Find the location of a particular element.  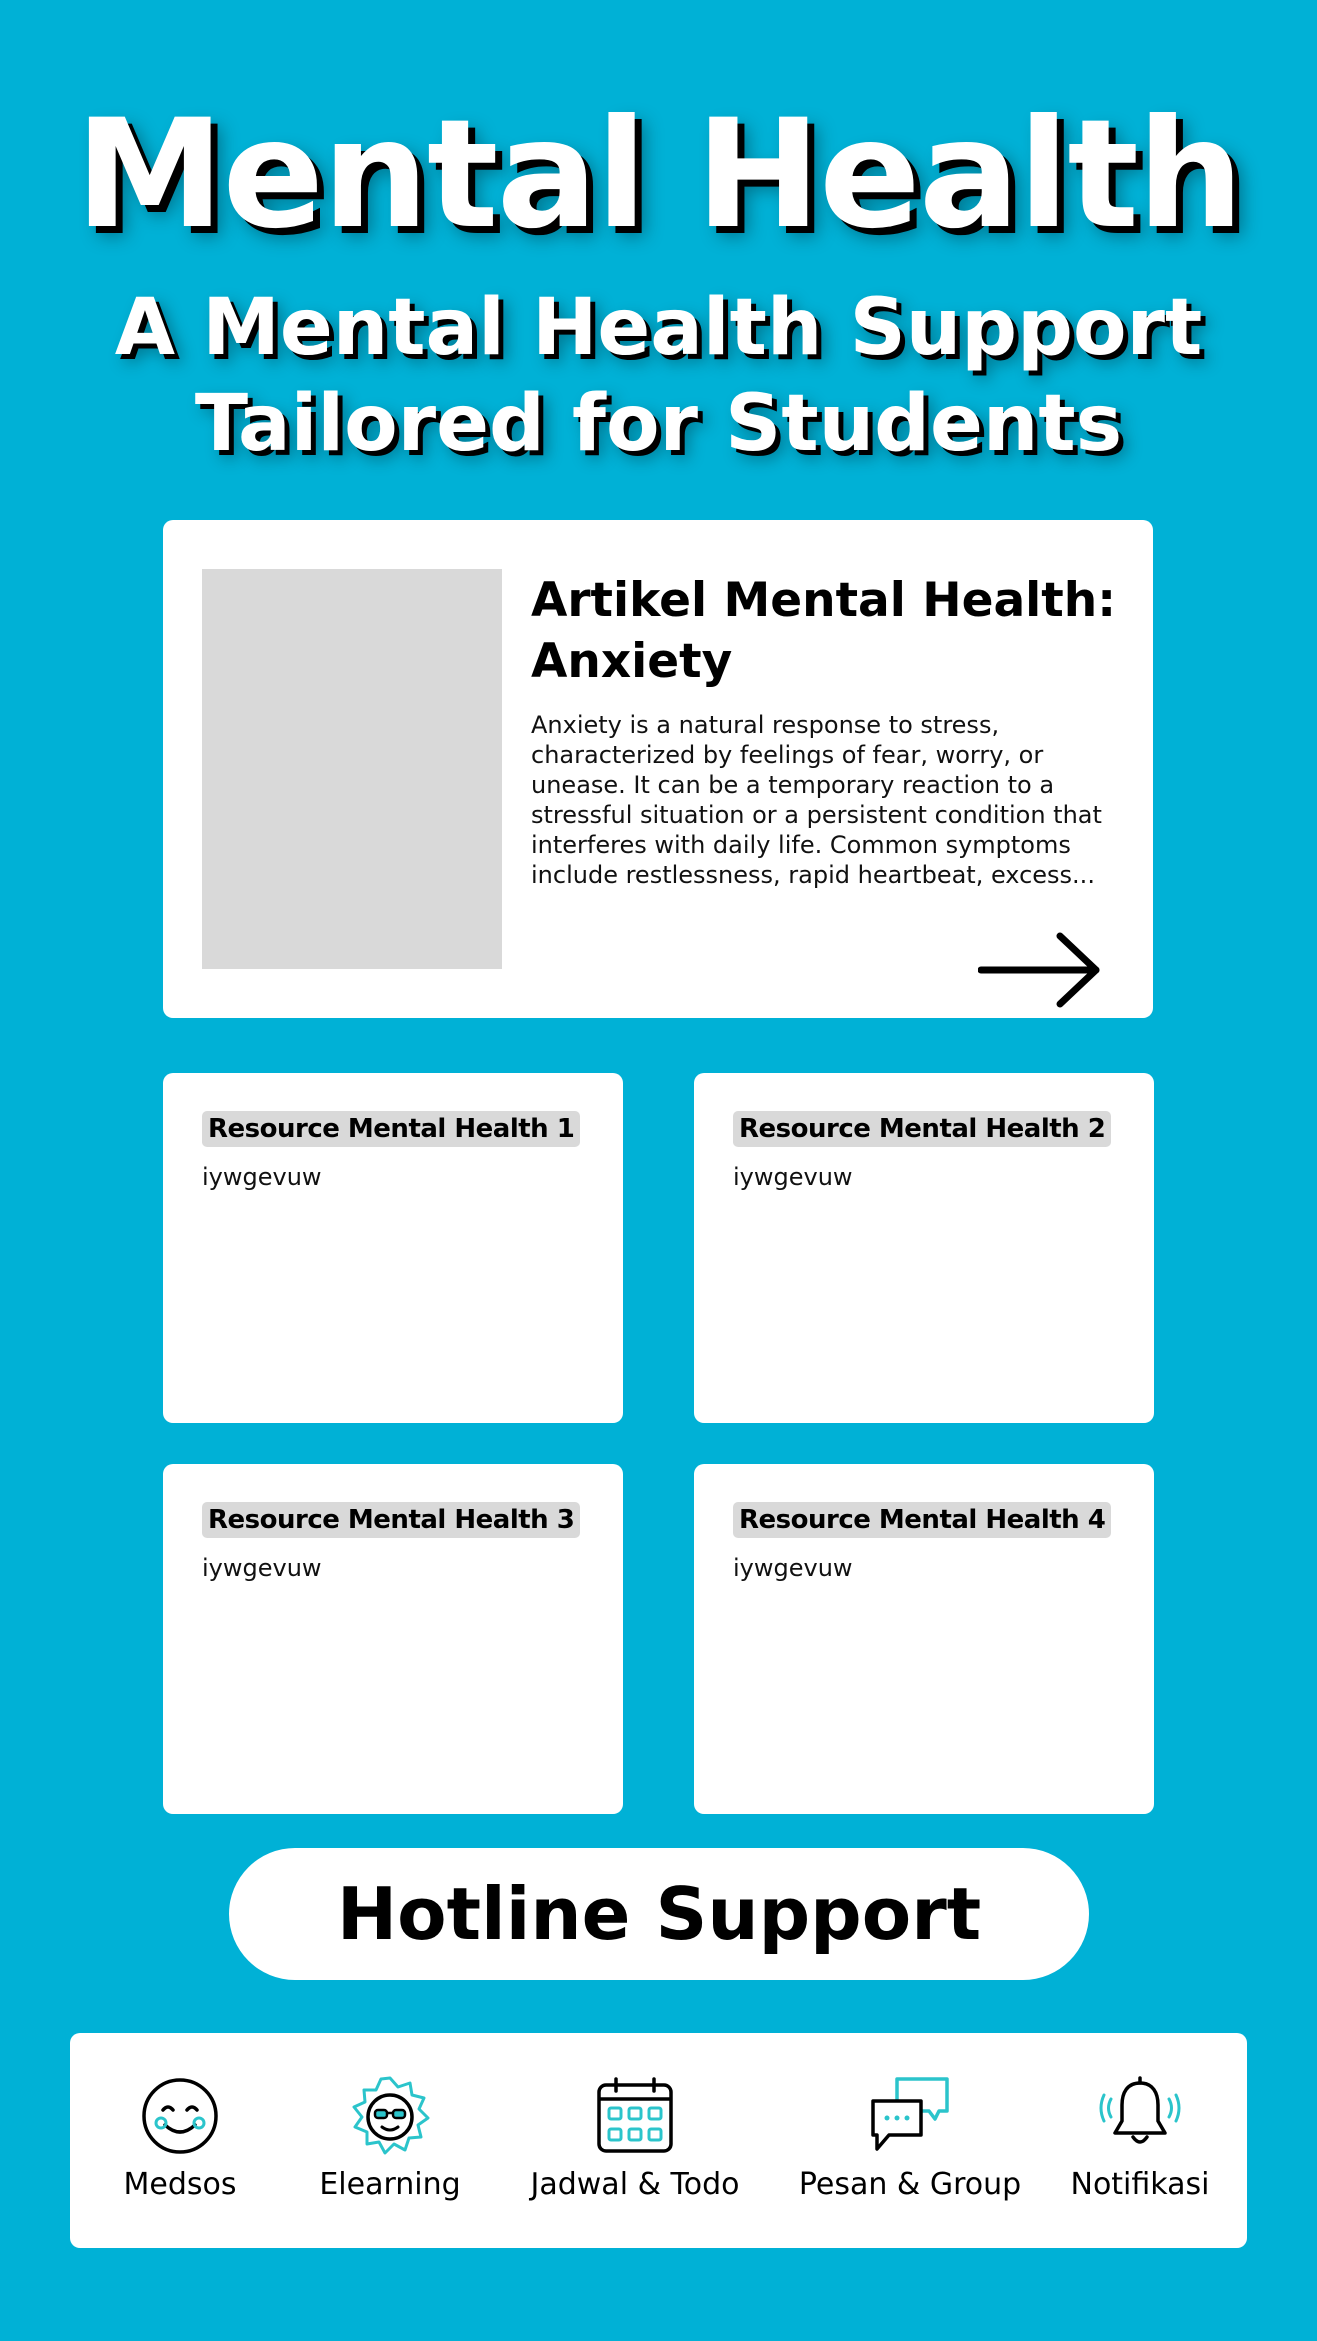

hotline-support-button: Hotline Support is located at coordinates (659, 1914).